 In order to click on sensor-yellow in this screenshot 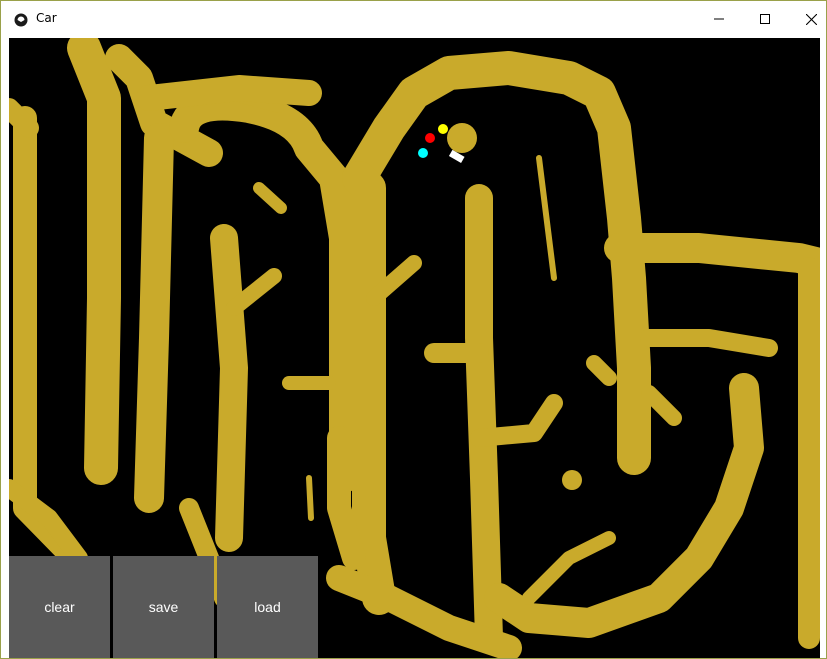, I will do `click(443, 129)`.